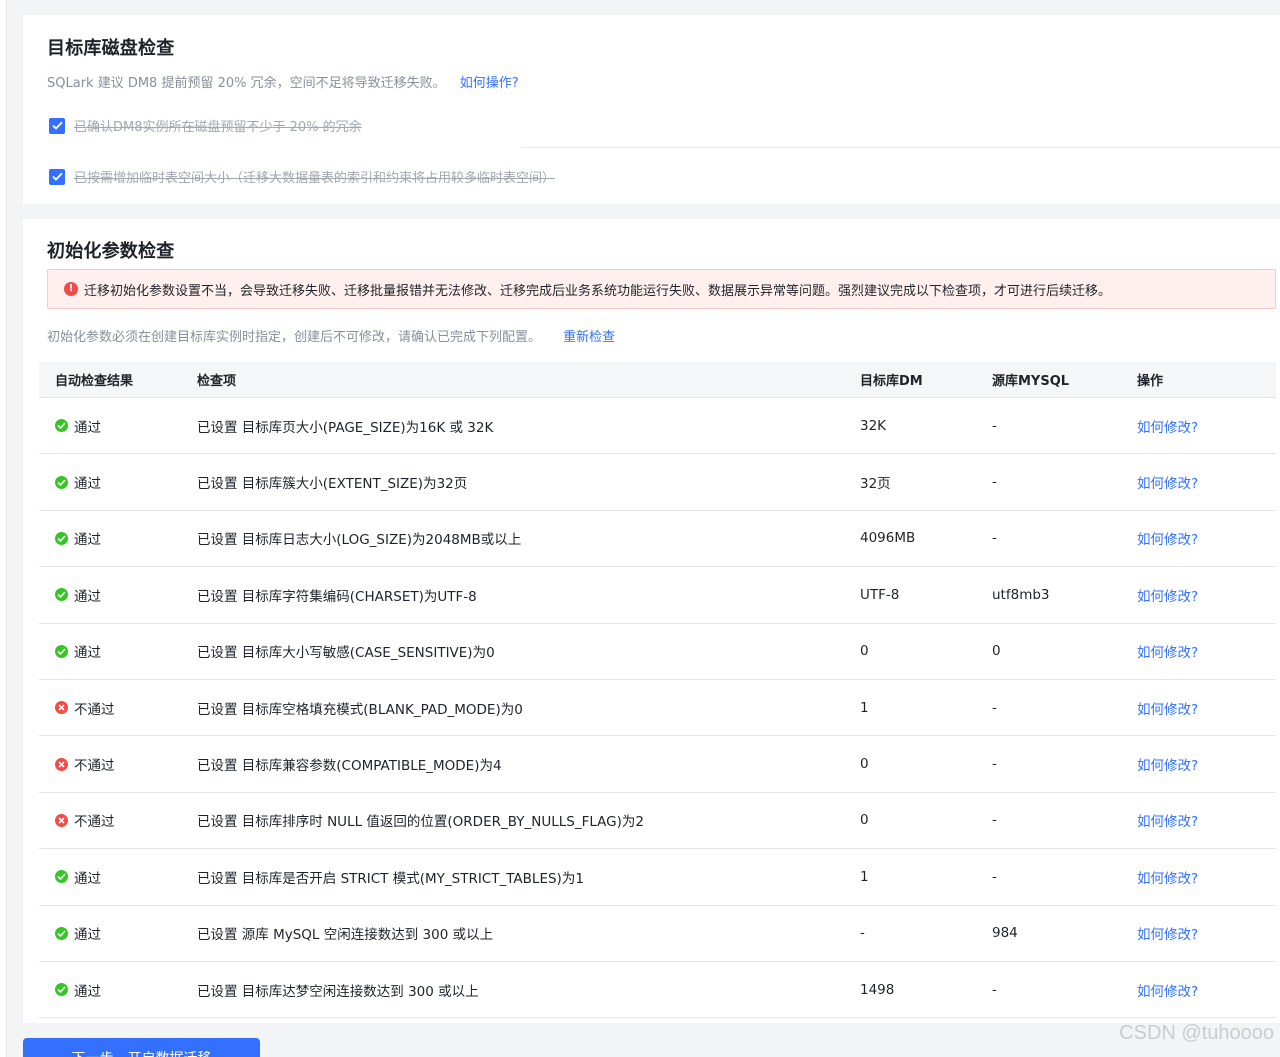  I want to click on source-mysql-value: 0, so click(996, 651).